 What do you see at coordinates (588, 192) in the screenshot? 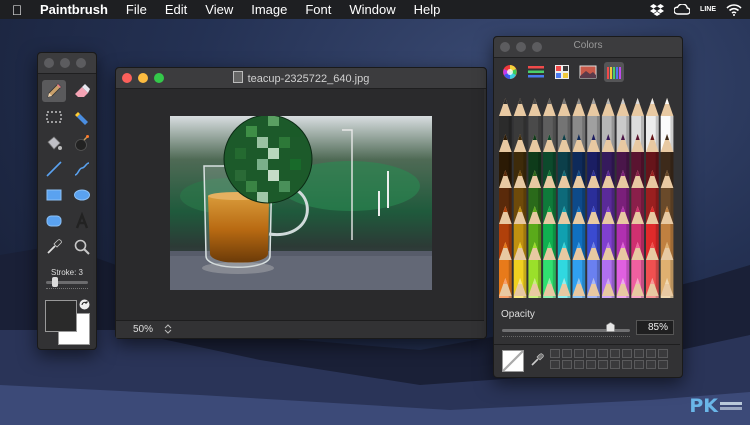
I see `pencil-grid` at bounding box center [588, 192].